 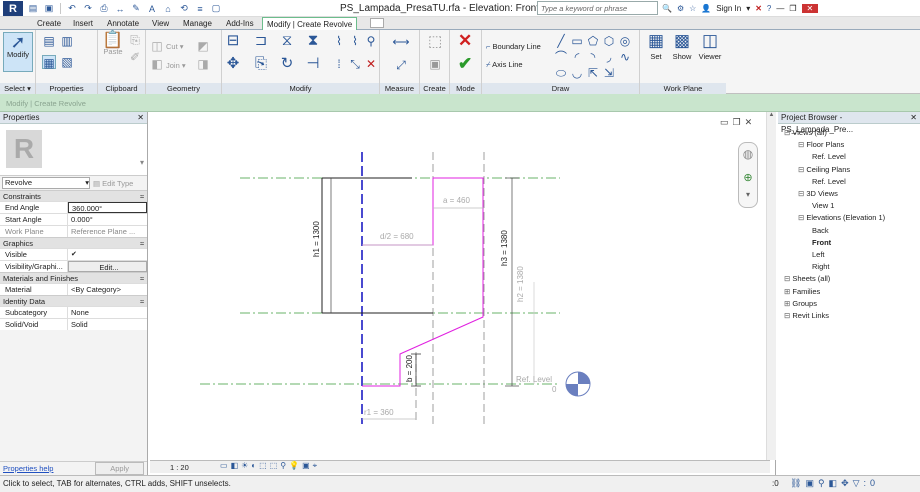 What do you see at coordinates (823, 483) in the screenshot?
I see `select-pinned-icon: ⚲` at bounding box center [823, 483].